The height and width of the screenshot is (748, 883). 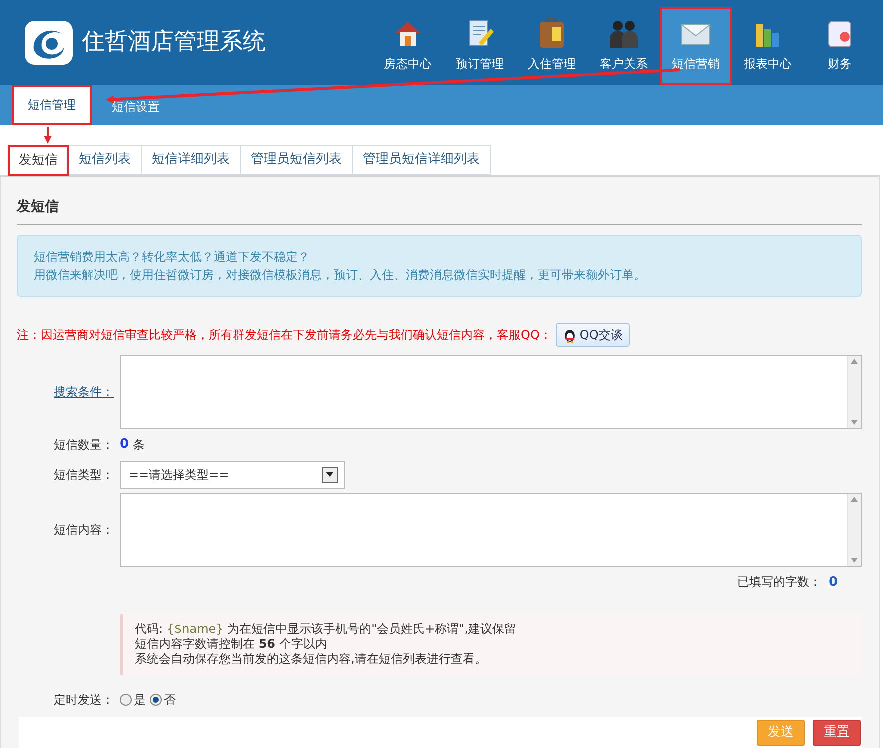 What do you see at coordinates (593, 335) in the screenshot?
I see `qq-chat-button: QQ交谈` at bounding box center [593, 335].